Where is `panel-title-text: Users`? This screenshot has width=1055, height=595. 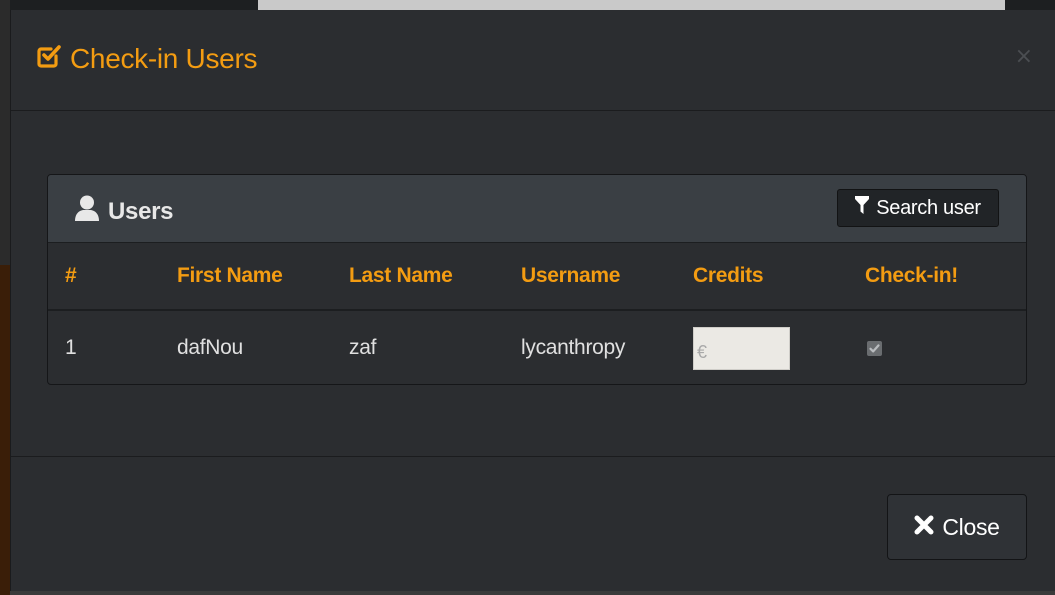 panel-title-text: Users is located at coordinates (141, 211).